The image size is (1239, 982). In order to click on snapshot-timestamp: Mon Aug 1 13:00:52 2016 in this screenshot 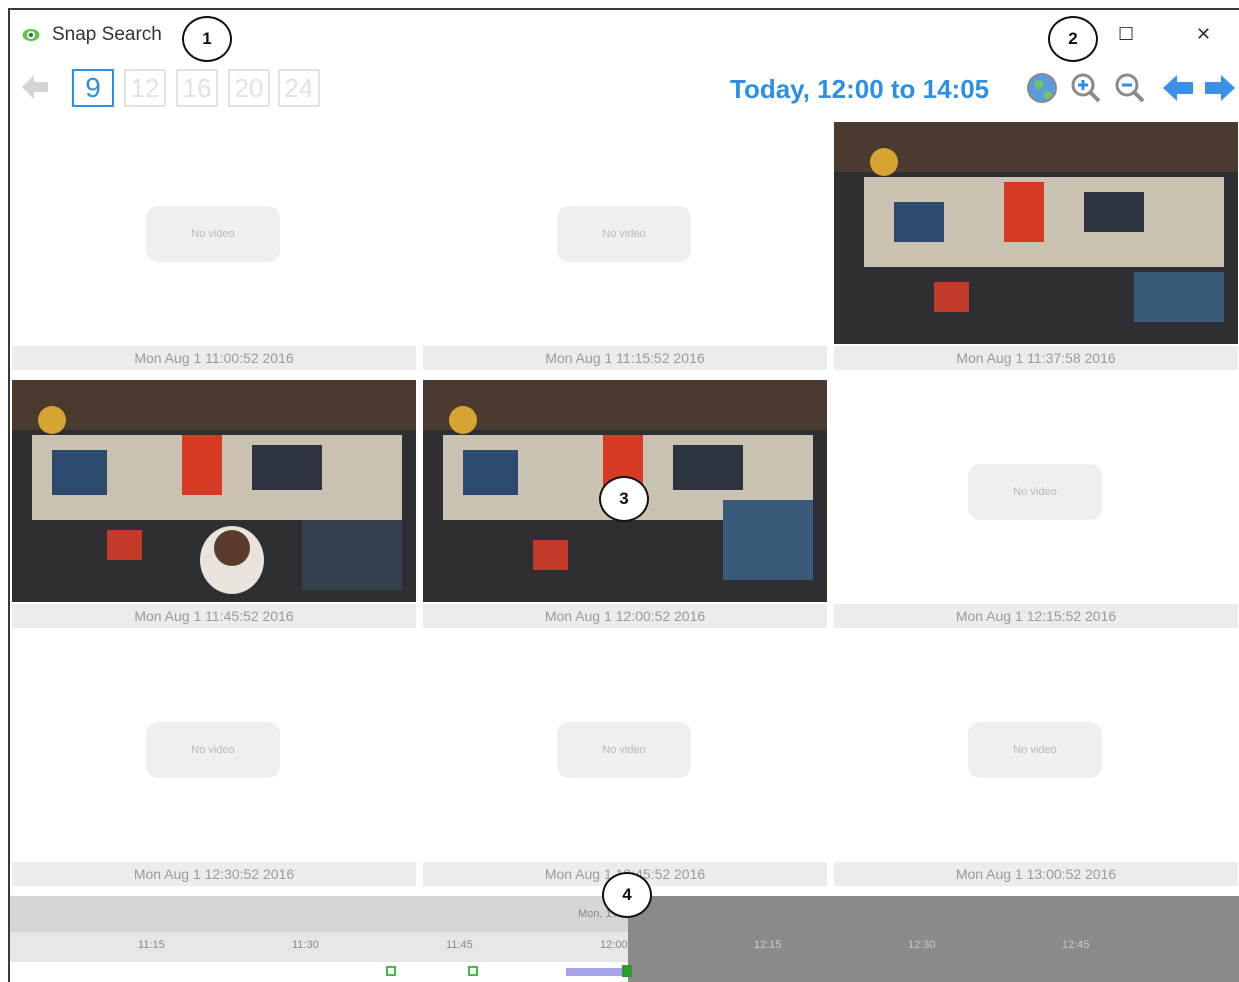, I will do `click(1036, 874)`.